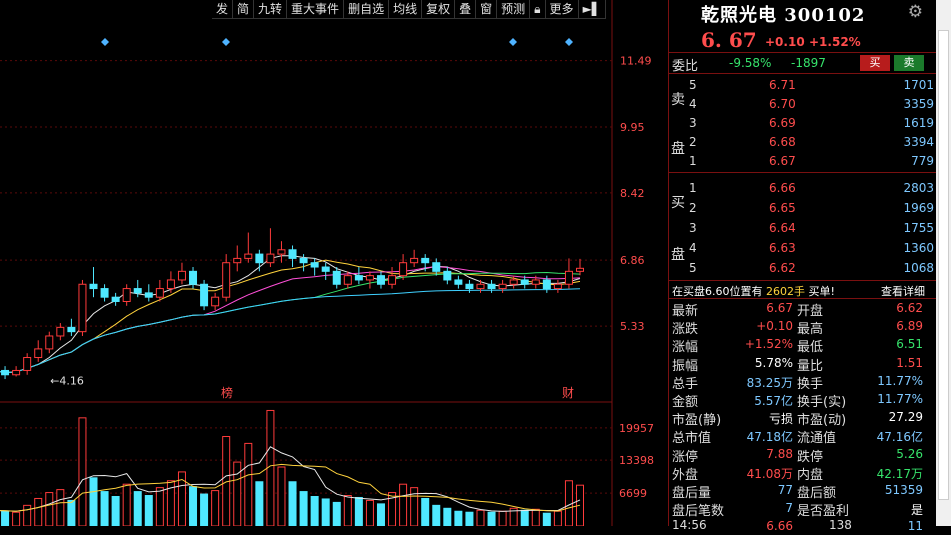  Describe the element at coordinates (769, 473) in the screenshot. I see `stat-value: 41.08万` at that location.